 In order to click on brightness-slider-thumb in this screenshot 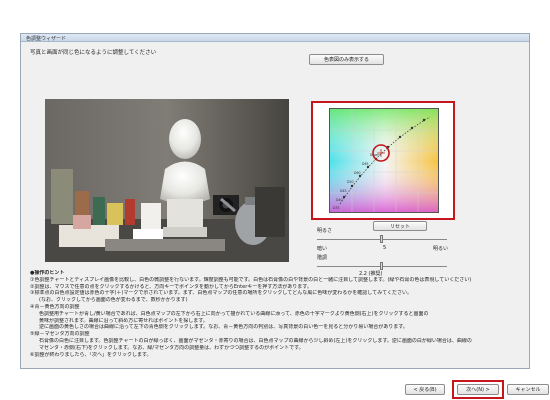, I will do `click(381, 239)`.